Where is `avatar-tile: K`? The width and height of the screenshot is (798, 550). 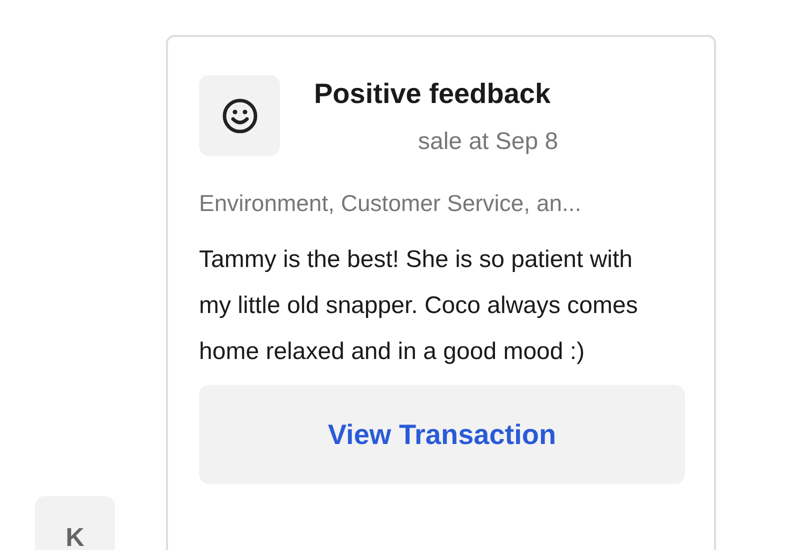 avatar-tile: K is located at coordinates (75, 523).